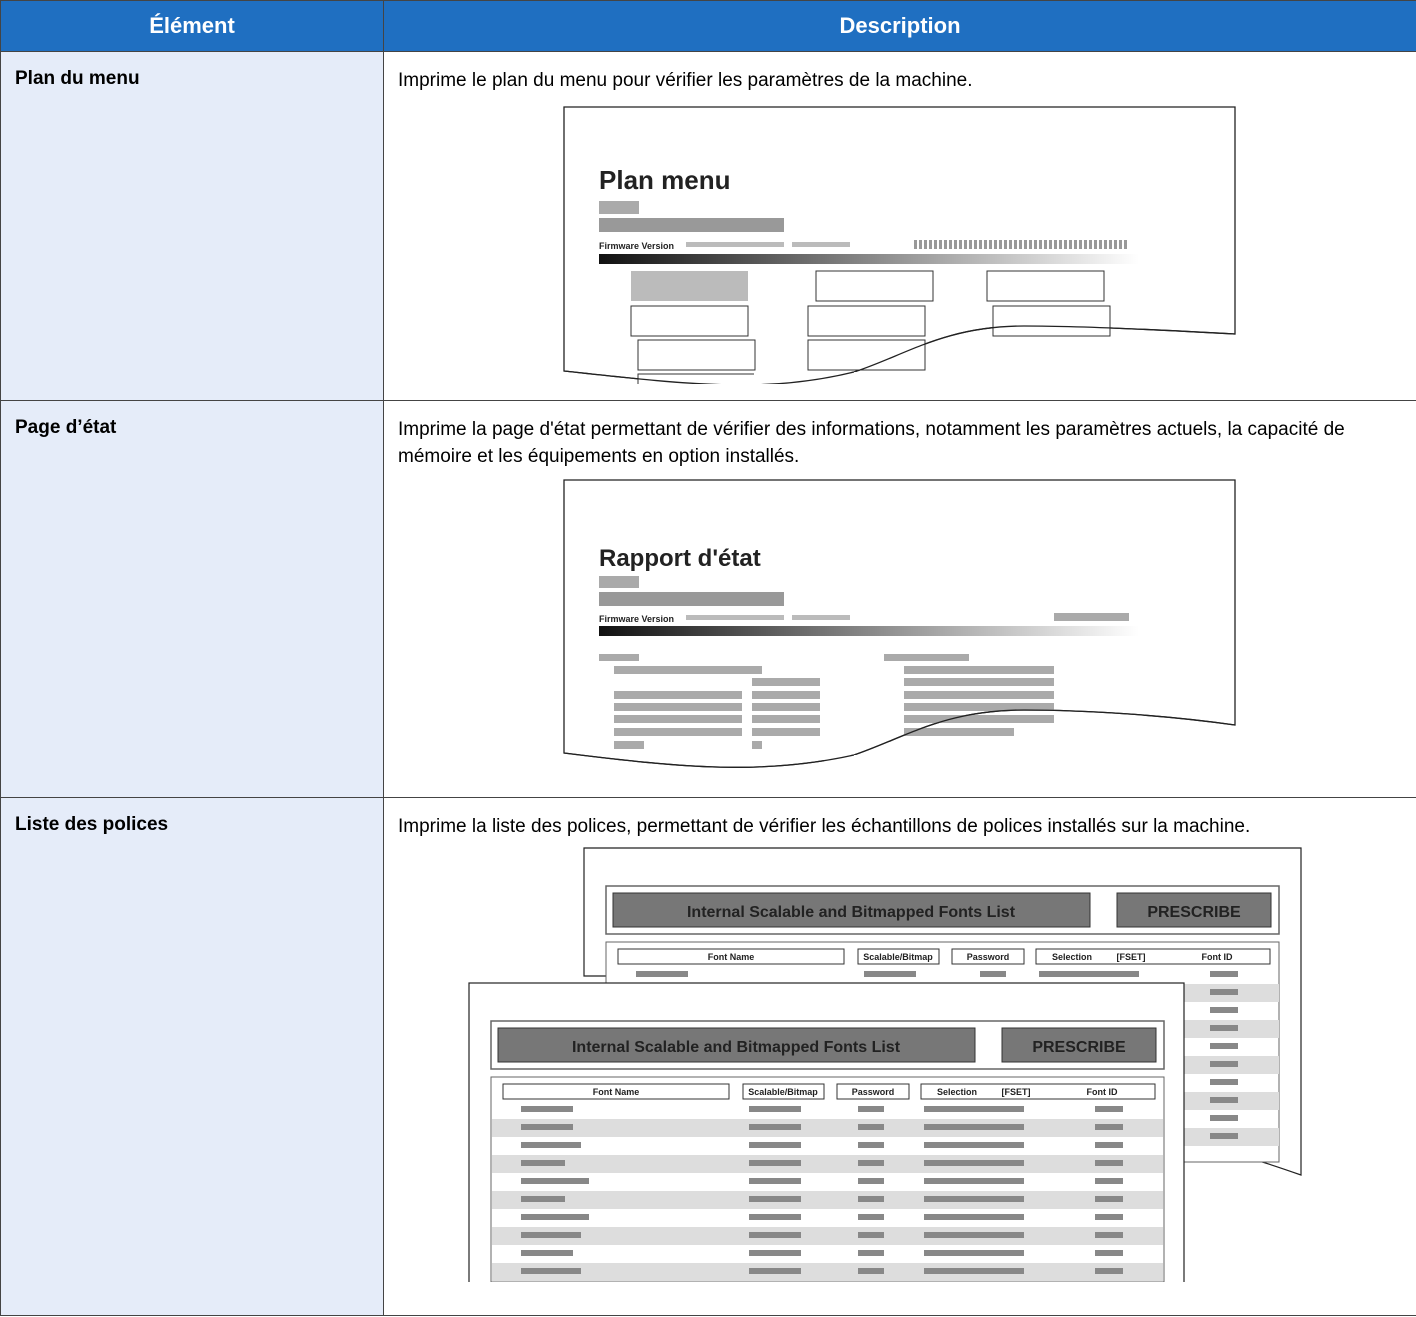 This screenshot has width=1416, height=1317. Describe the element at coordinates (1194, 912) in the screenshot. I see `back-prescribe-label: PRESCRIBE` at that location.